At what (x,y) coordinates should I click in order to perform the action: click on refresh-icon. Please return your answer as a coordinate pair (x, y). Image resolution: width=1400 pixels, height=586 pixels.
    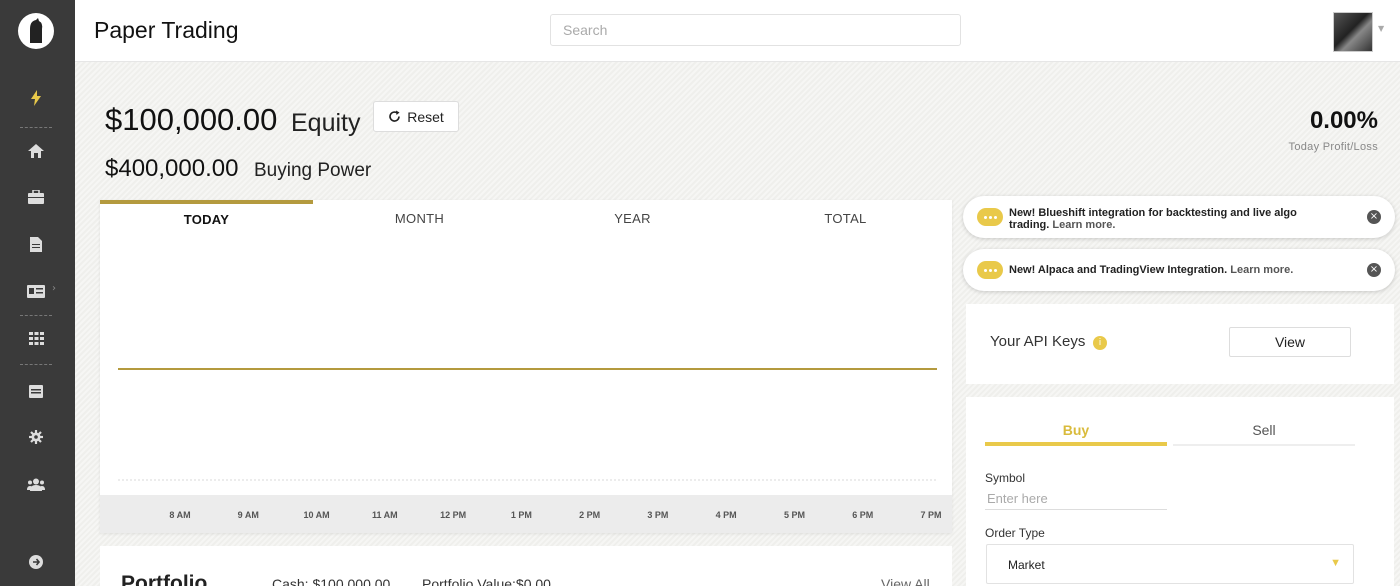
    Looking at the image, I should click on (395, 116).